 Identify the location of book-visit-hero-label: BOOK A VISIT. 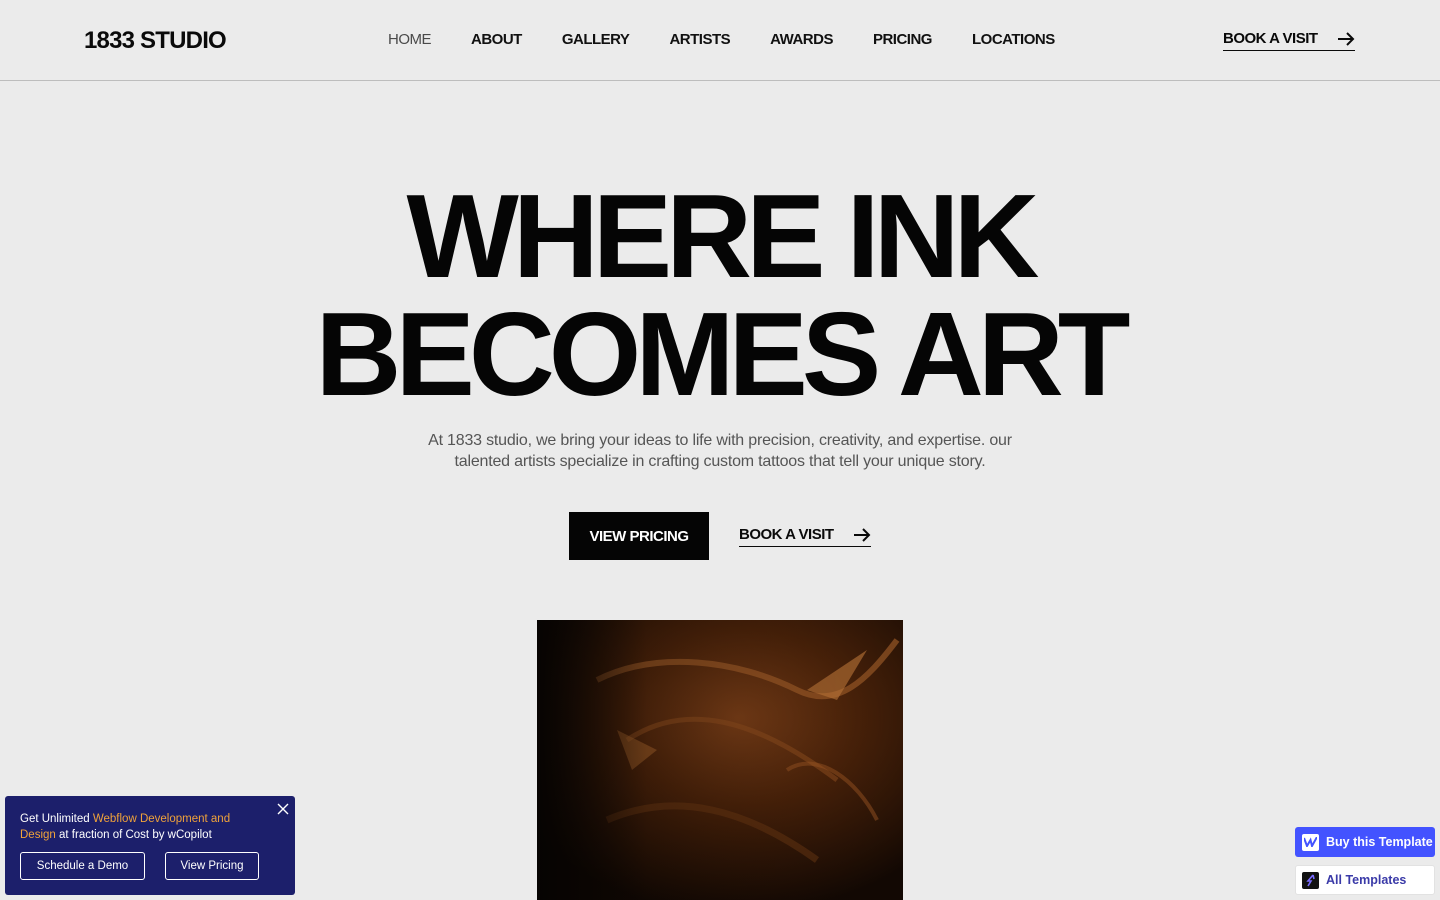
(786, 534).